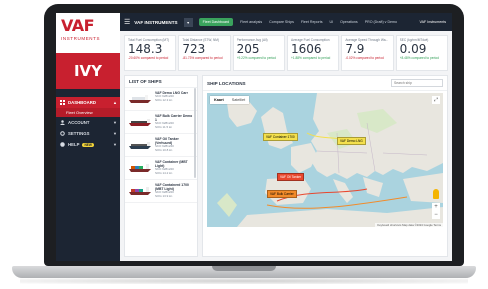 The image size is (488, 289). Describe the element at coordinates (381, 22) in the screenshot. I see `tab-pro-demo: PRO (Draft) v Demo` at that location.